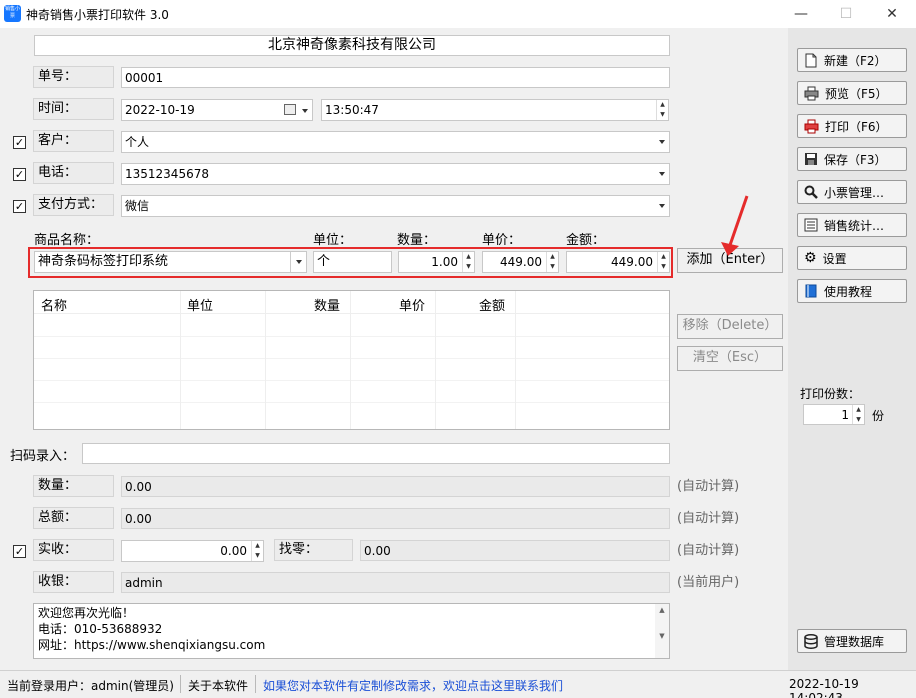 Image resolution: width=916 pixels, height=698 pixels. I want to click on payment-value: 微信, so click(137, 206).